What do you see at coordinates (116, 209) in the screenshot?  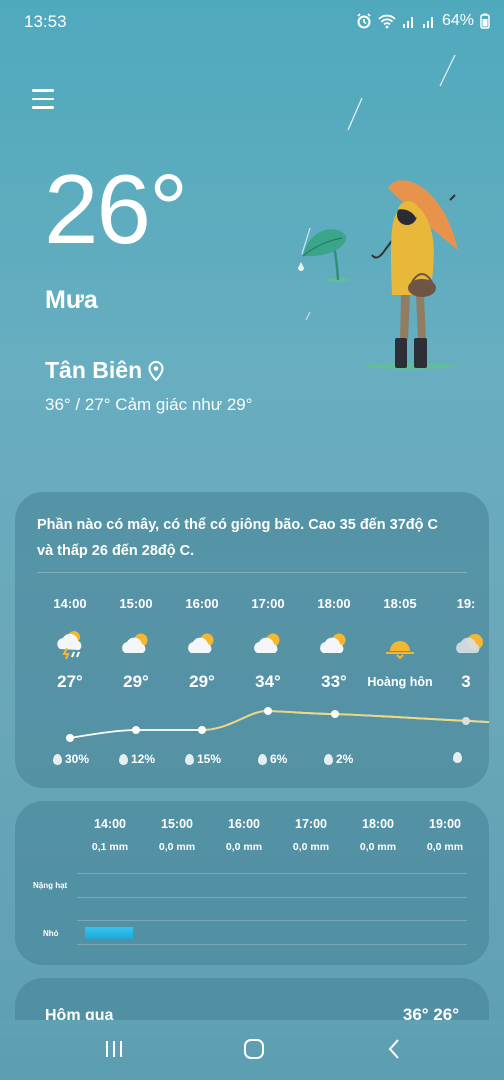 I see `current-temperature: 26°` at bounding box center [116, 209].